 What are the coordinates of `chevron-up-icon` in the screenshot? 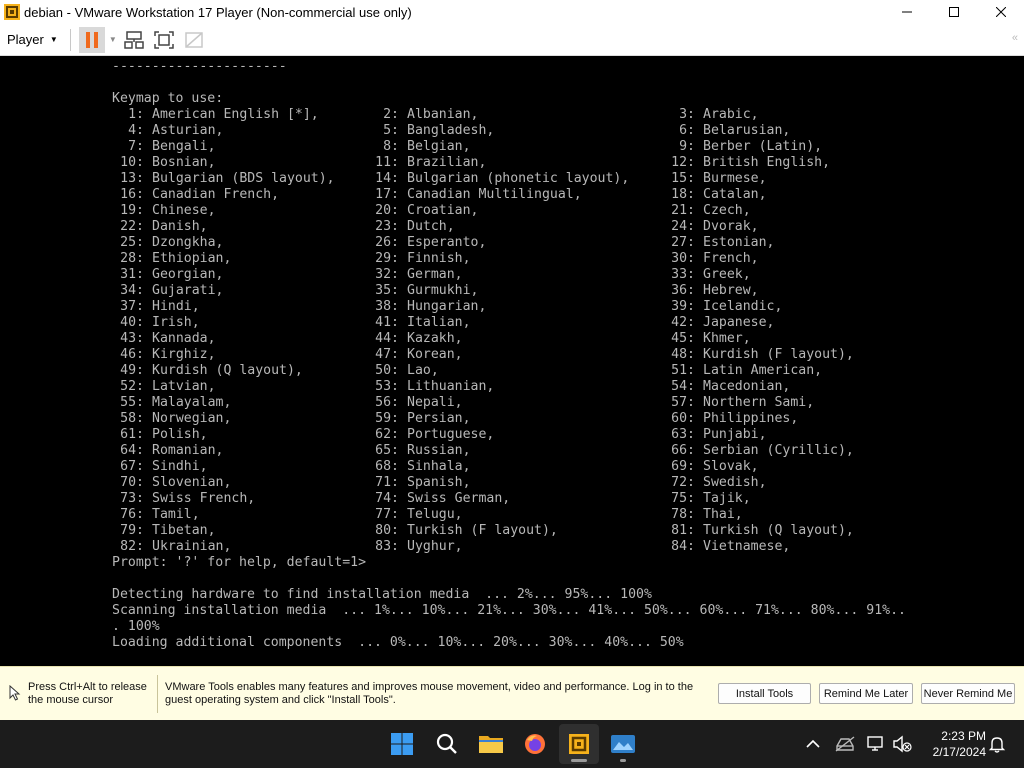 It's located at (813, 743).